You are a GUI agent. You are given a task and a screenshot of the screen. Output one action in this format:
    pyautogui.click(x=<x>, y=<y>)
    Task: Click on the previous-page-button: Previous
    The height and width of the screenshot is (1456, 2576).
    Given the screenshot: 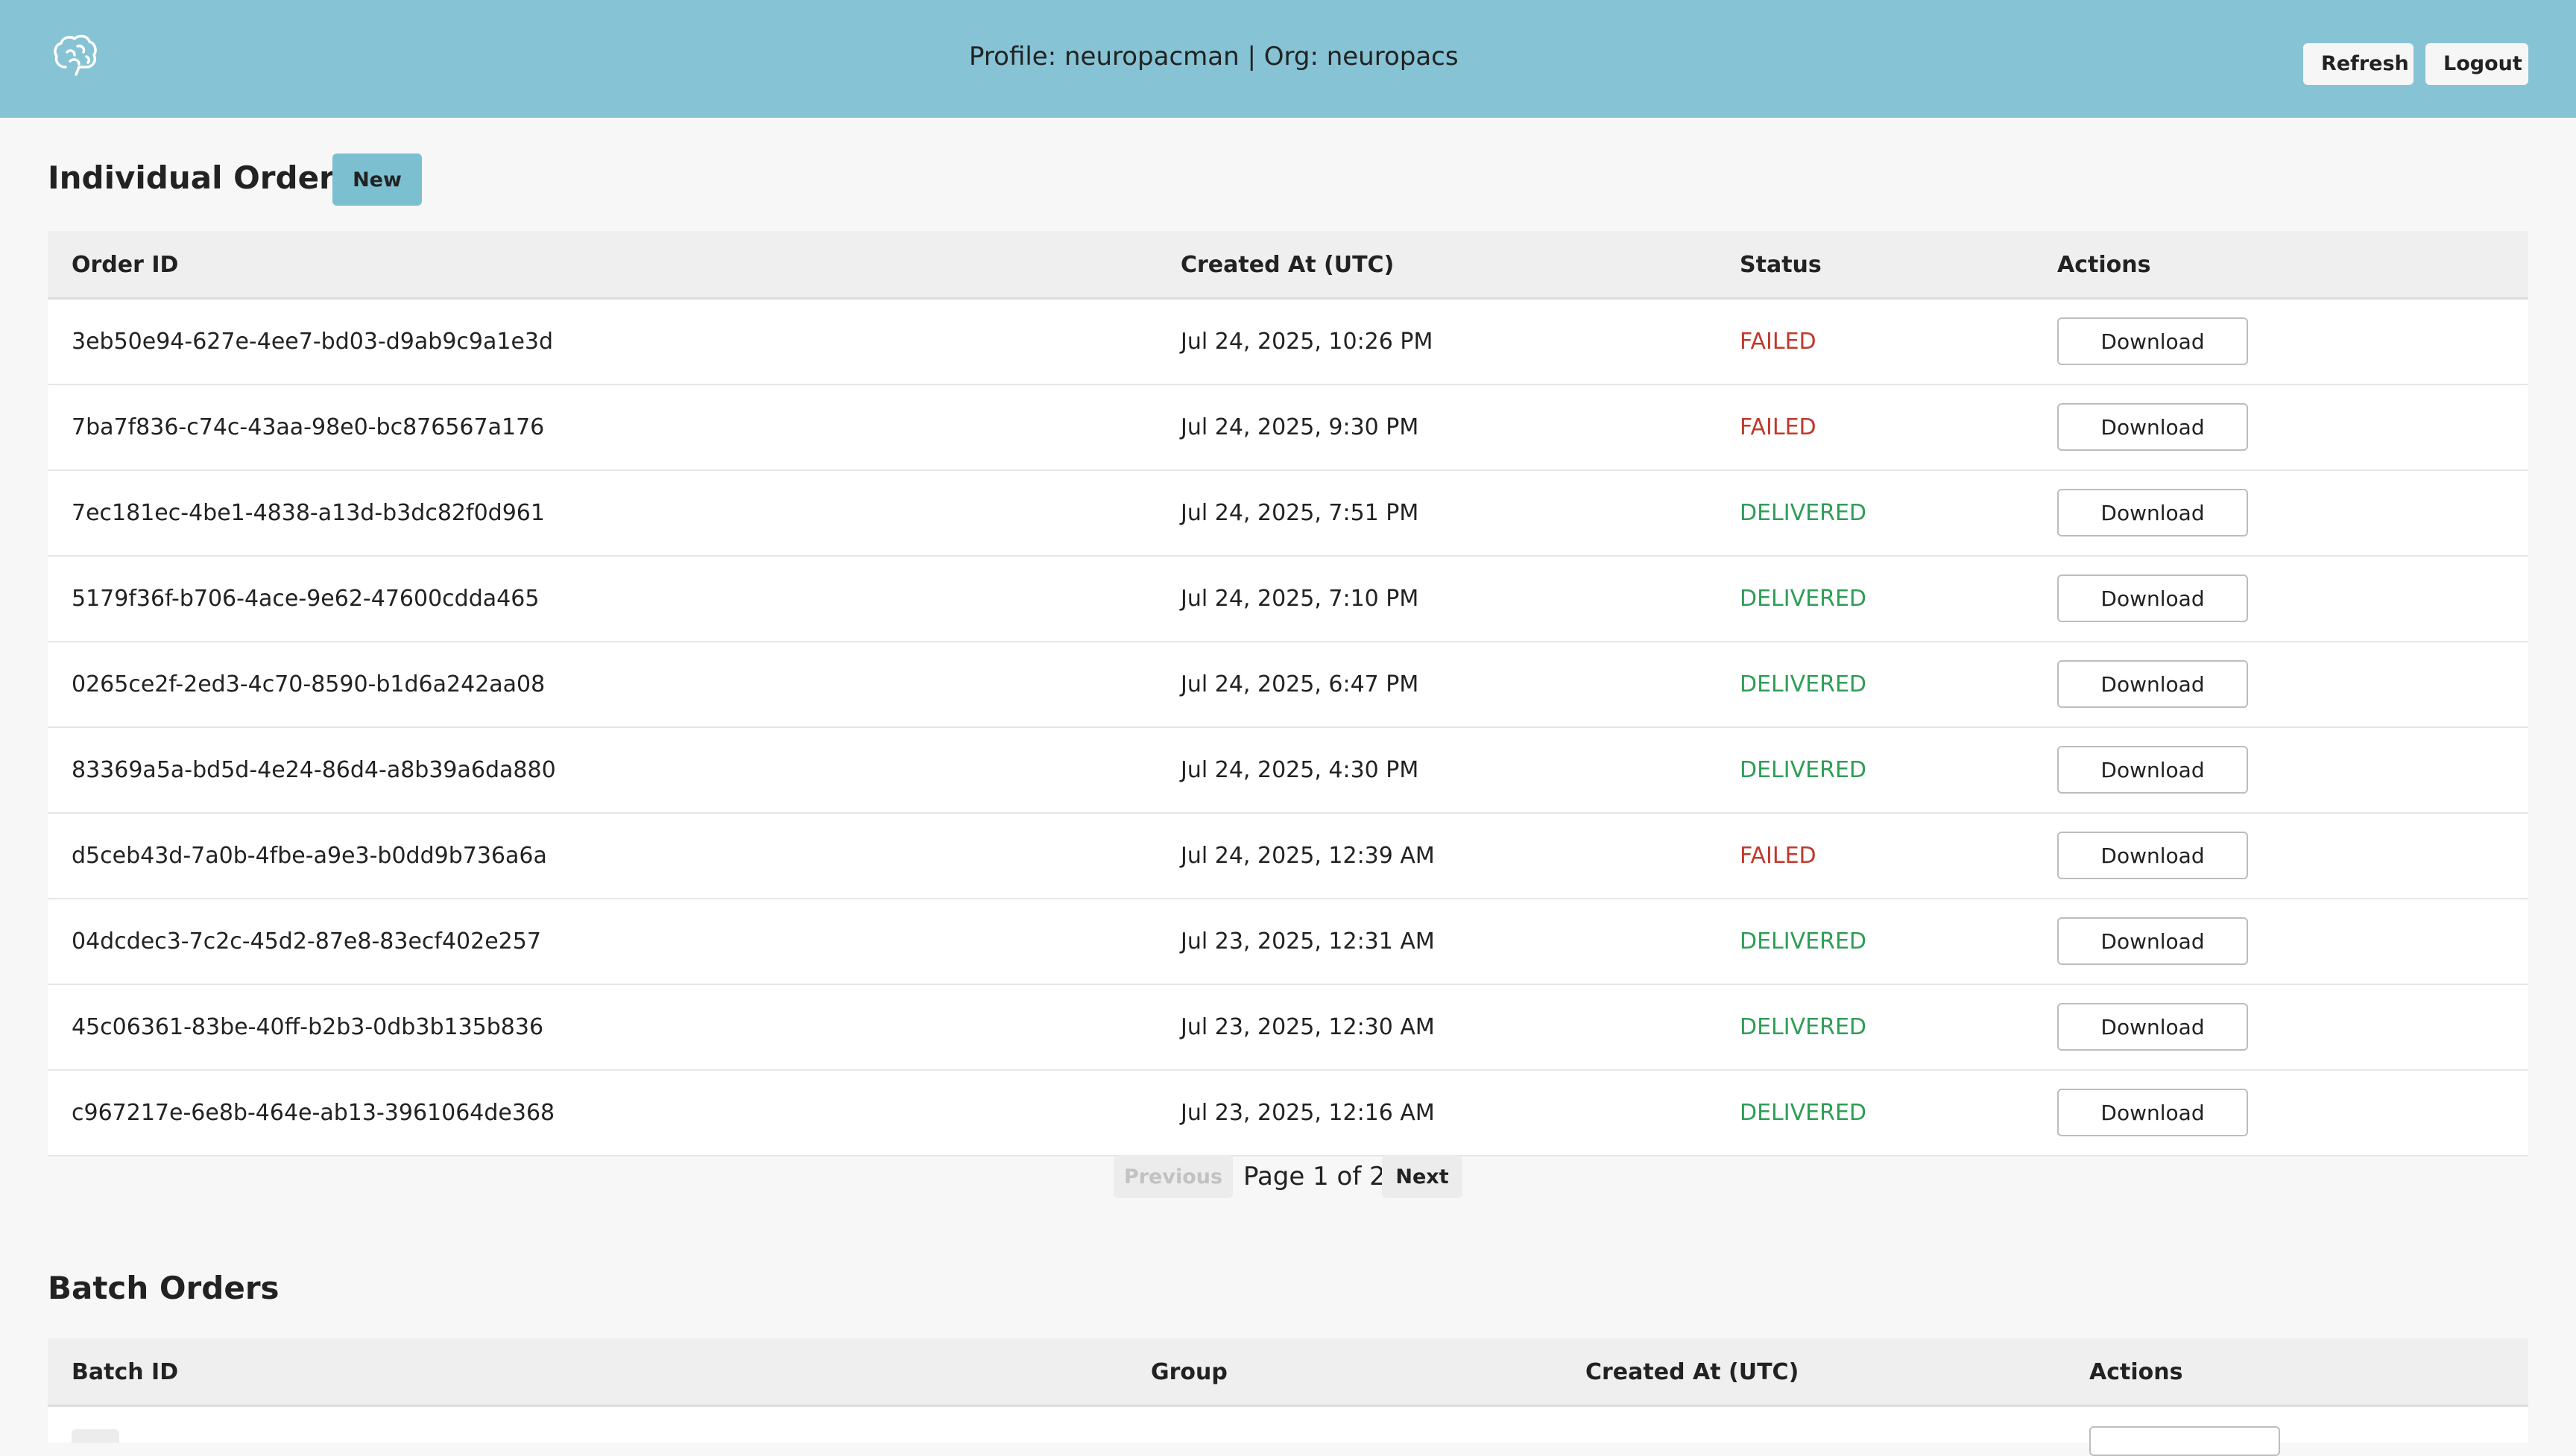 What is the action you would take?
    pyautogui.click(x=1173, y=1176)
    